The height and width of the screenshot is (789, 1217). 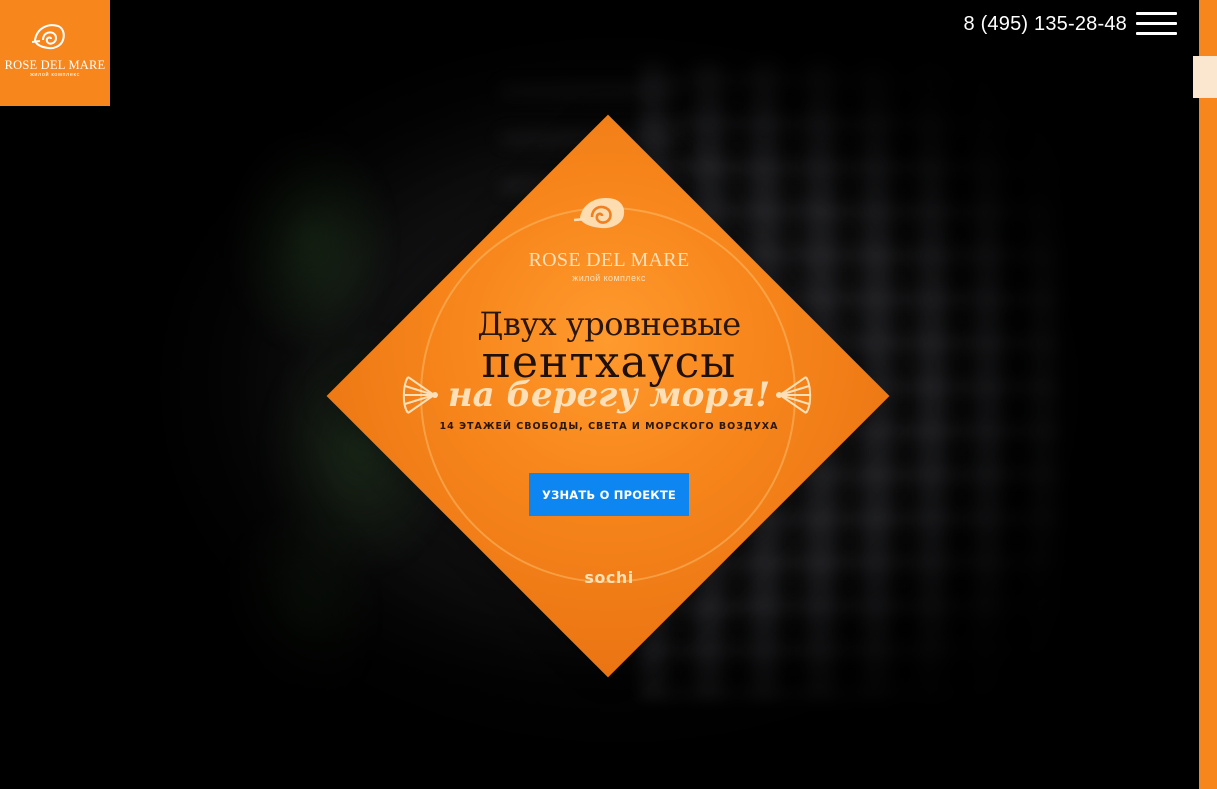 I want to click on page-scrollbar, so click(x=1205, y=394).